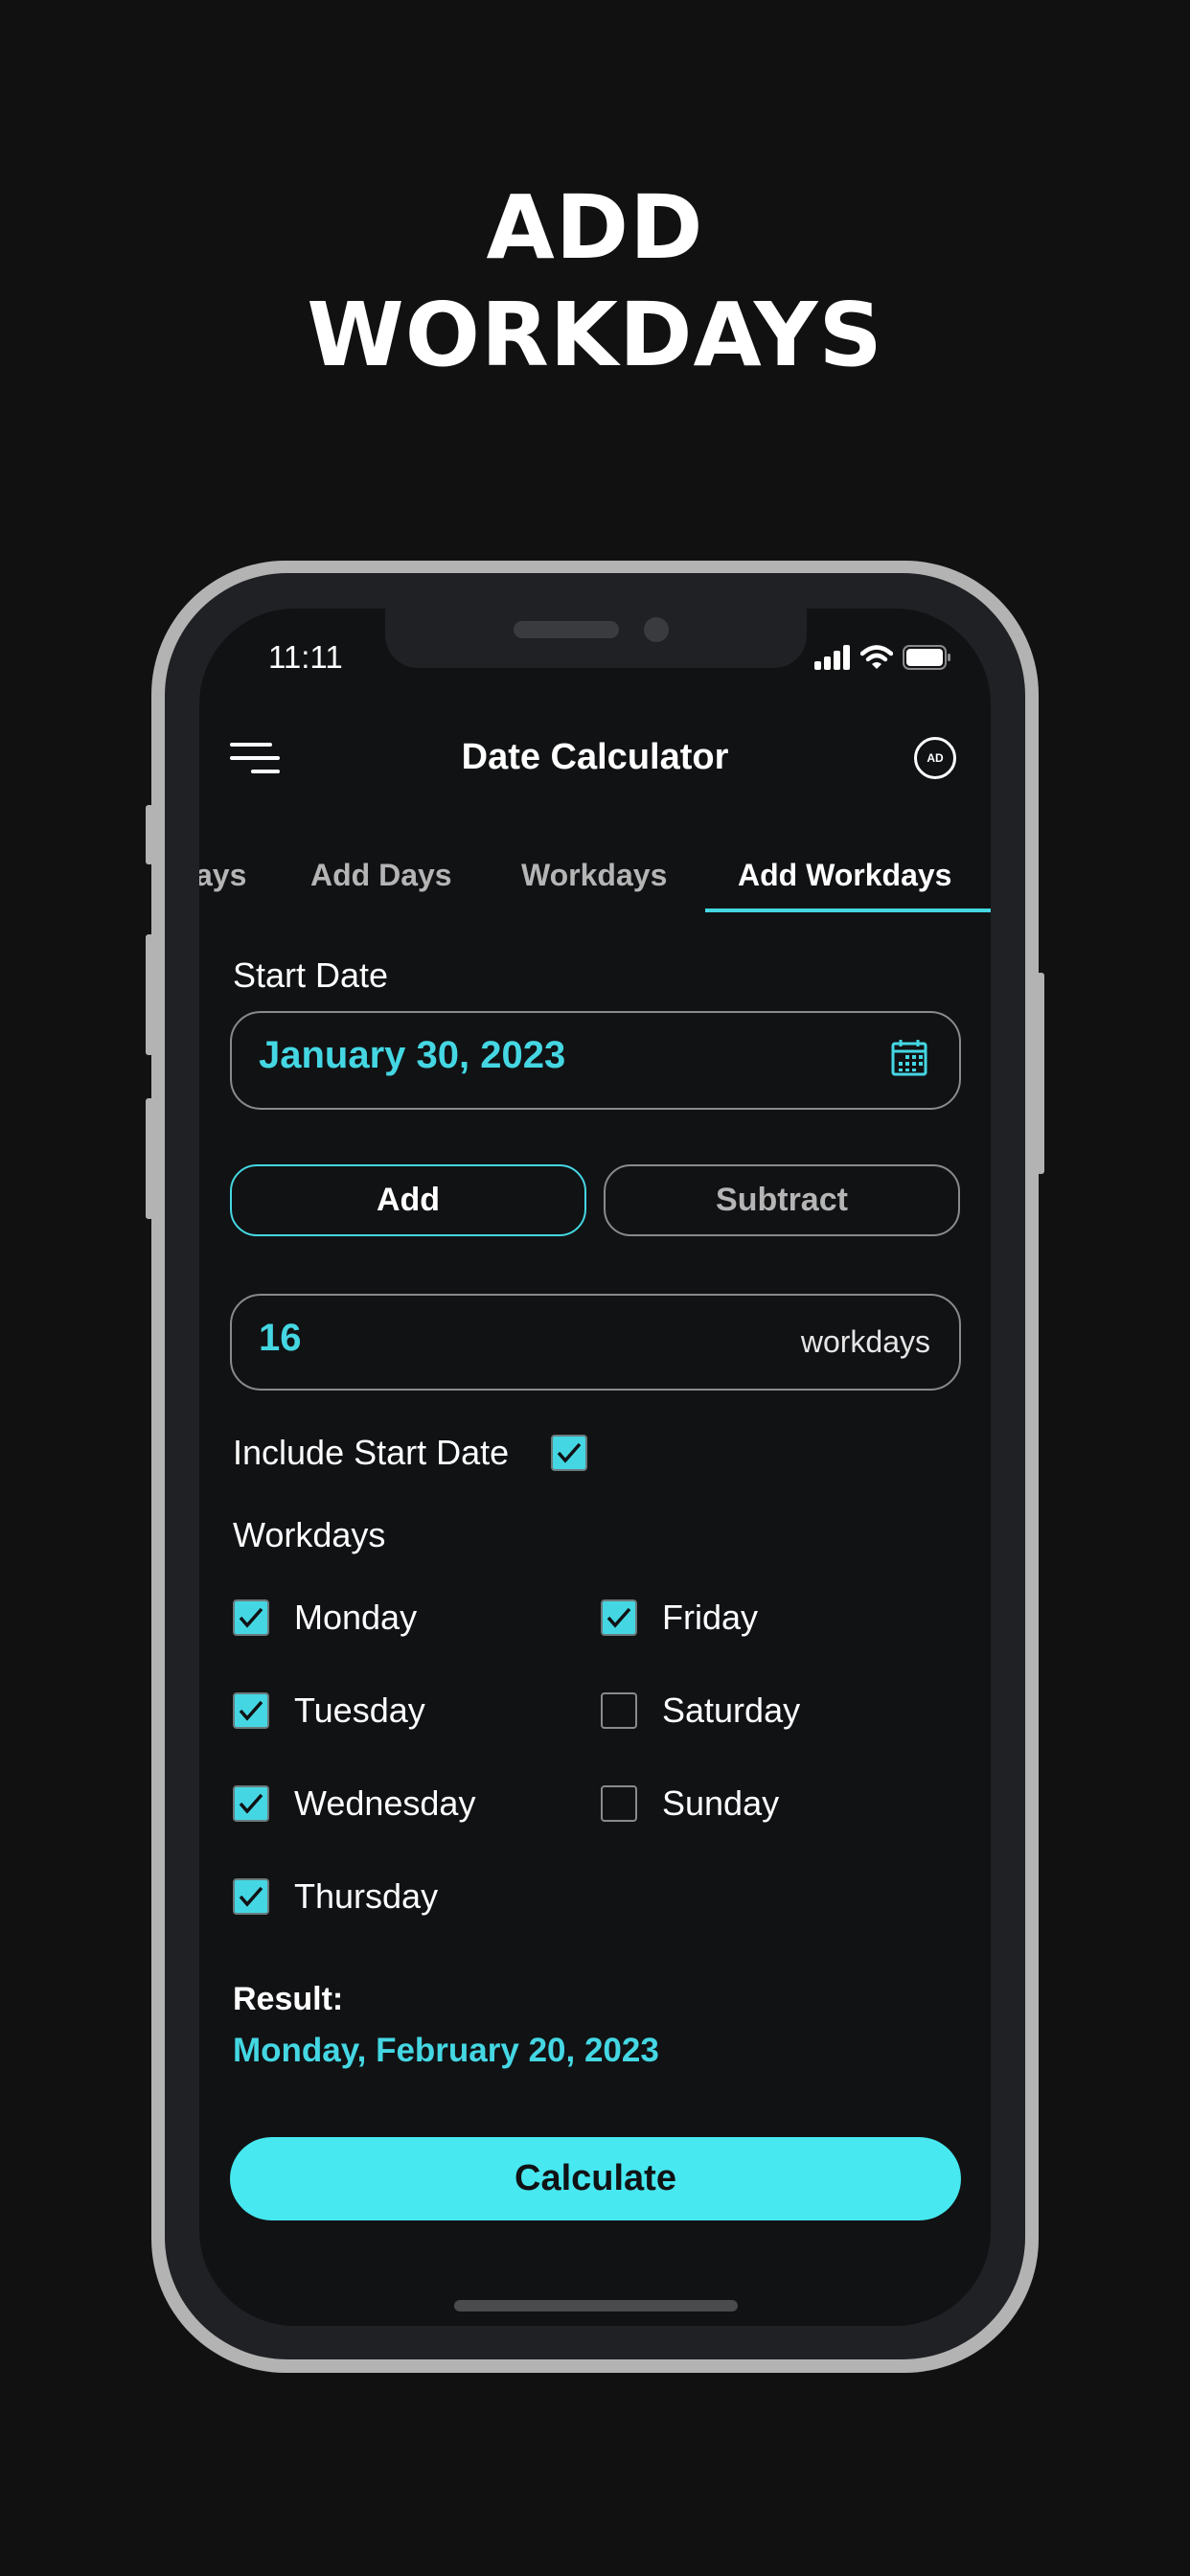  I want to click on workdays-amount-value: 16, so click(280, 1338).